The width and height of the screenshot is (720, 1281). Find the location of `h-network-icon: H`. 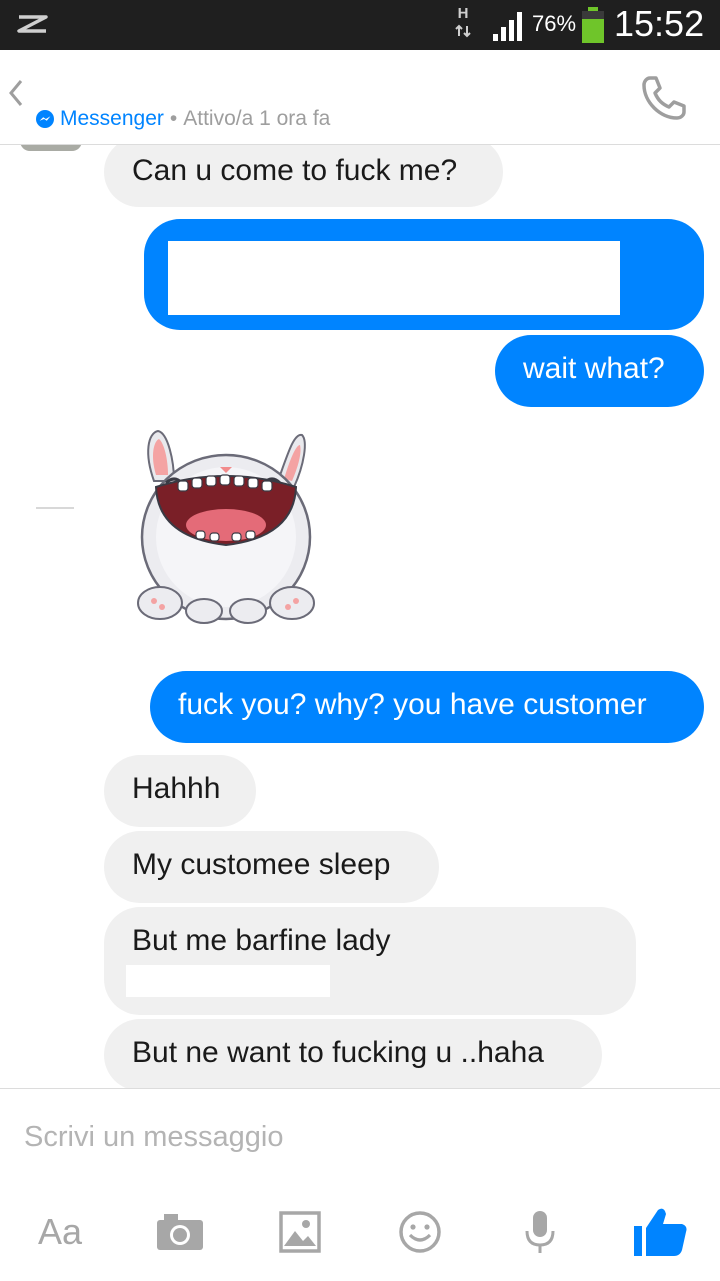

h-network-icon: H is located at coordinates (463, 24).